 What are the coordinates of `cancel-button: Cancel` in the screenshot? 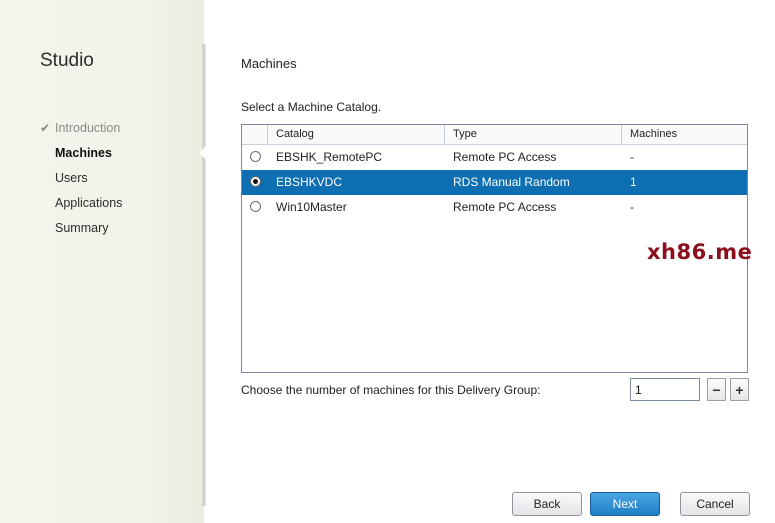 It's located at (715, 504).